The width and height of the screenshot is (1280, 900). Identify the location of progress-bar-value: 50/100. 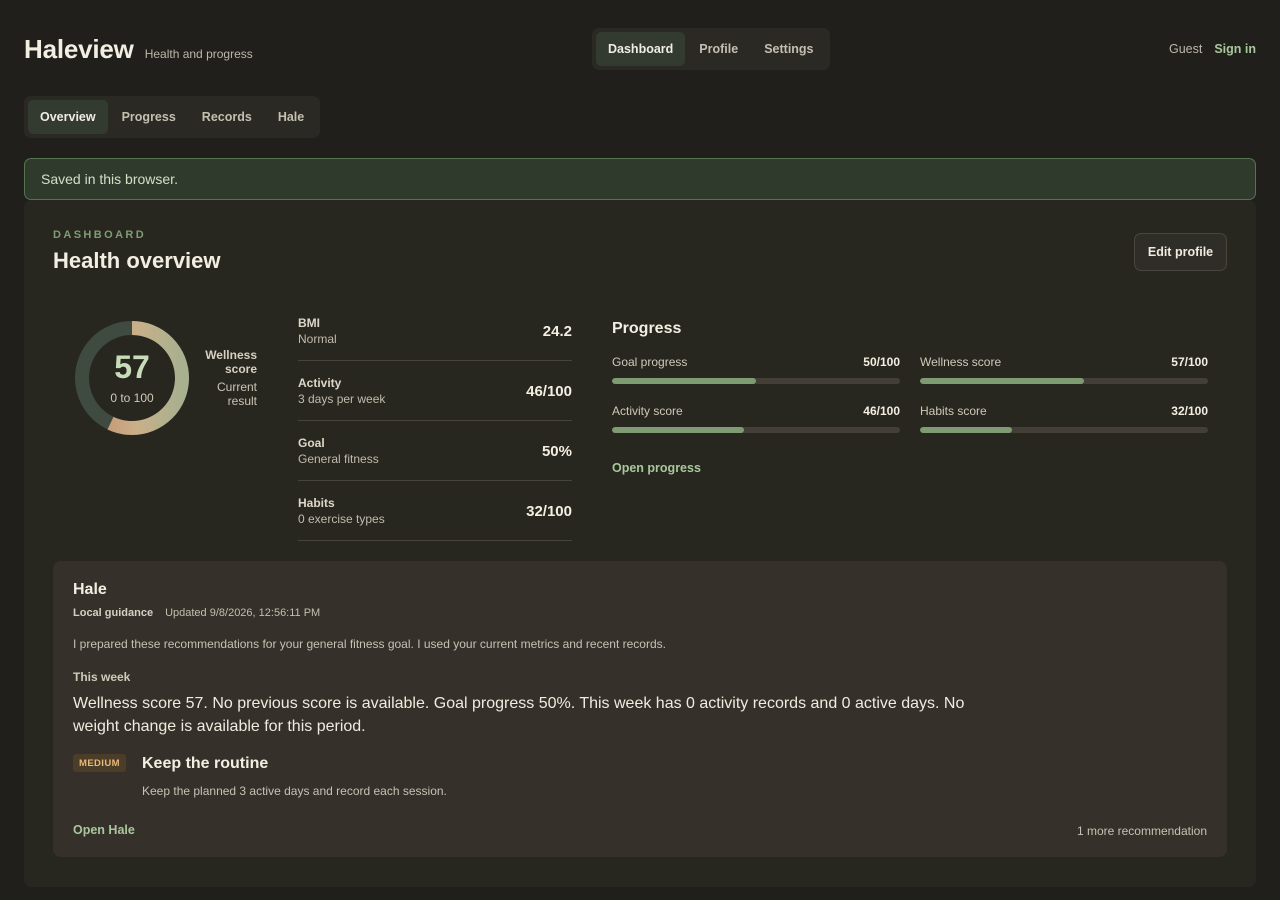
(881, 362).